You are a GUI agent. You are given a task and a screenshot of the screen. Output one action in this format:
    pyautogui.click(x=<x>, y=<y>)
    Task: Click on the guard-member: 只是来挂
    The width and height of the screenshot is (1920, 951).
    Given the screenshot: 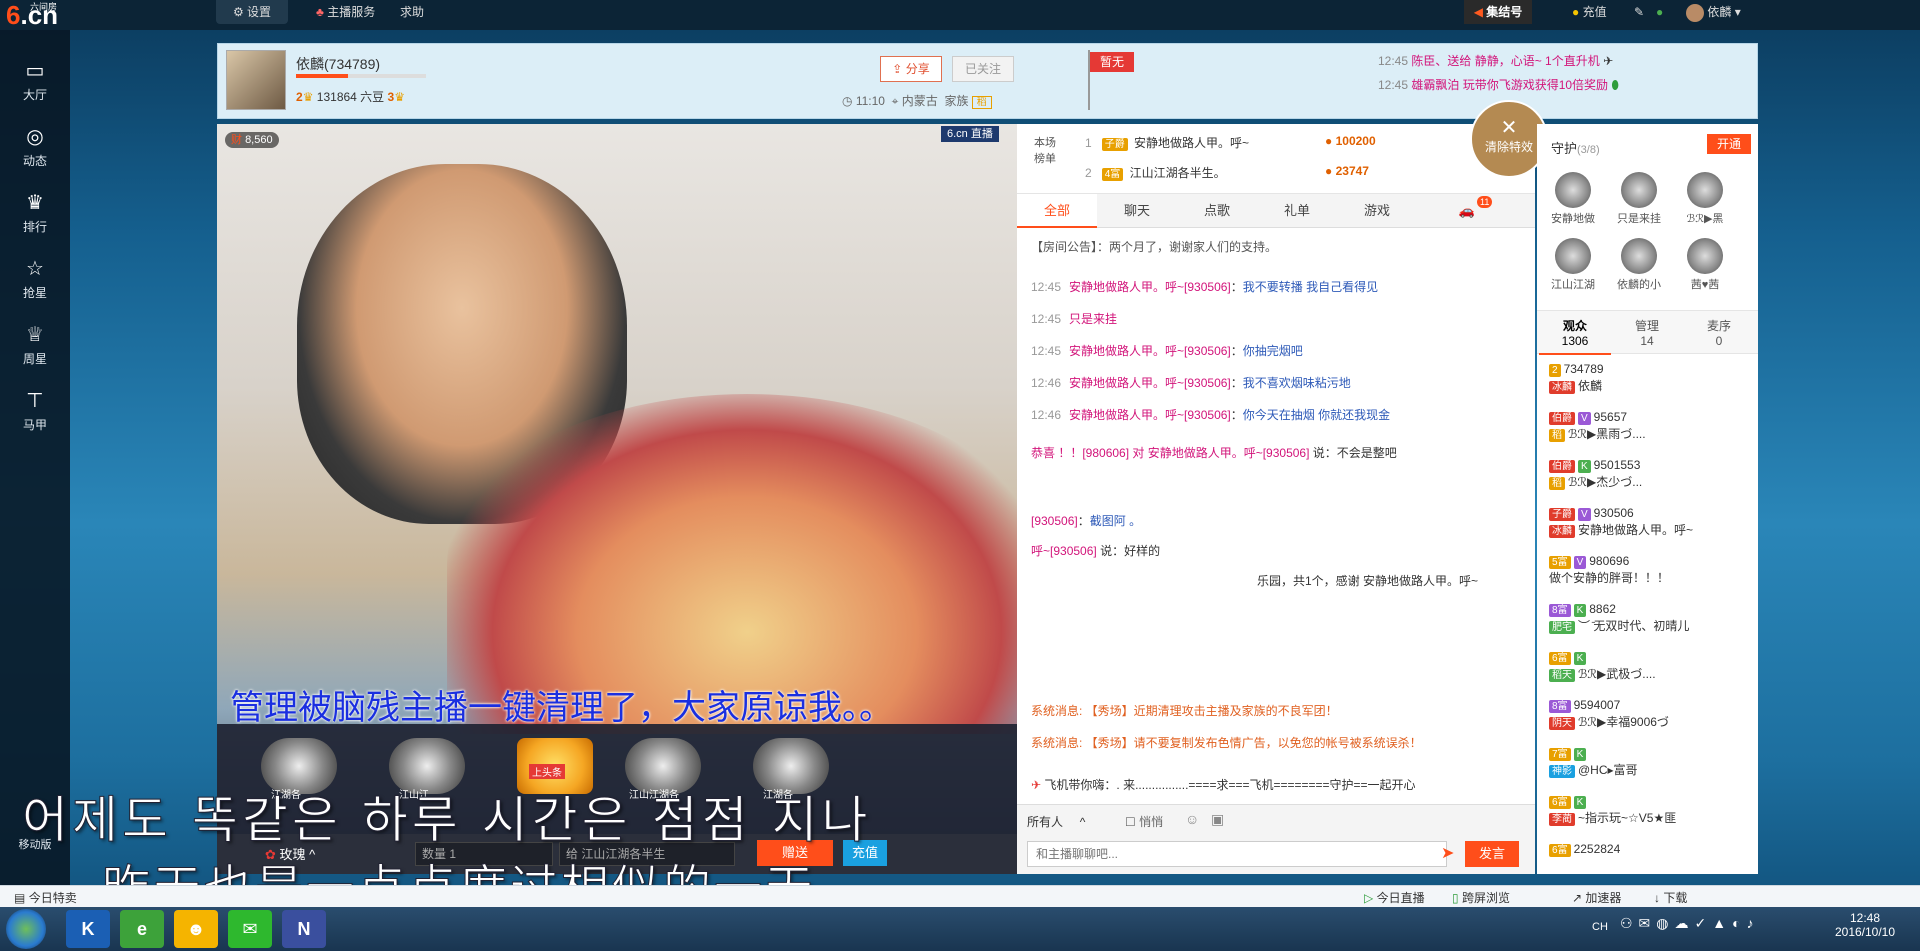 What is the action you would take?
    pyautogui.click(x=1639, y=199)
    